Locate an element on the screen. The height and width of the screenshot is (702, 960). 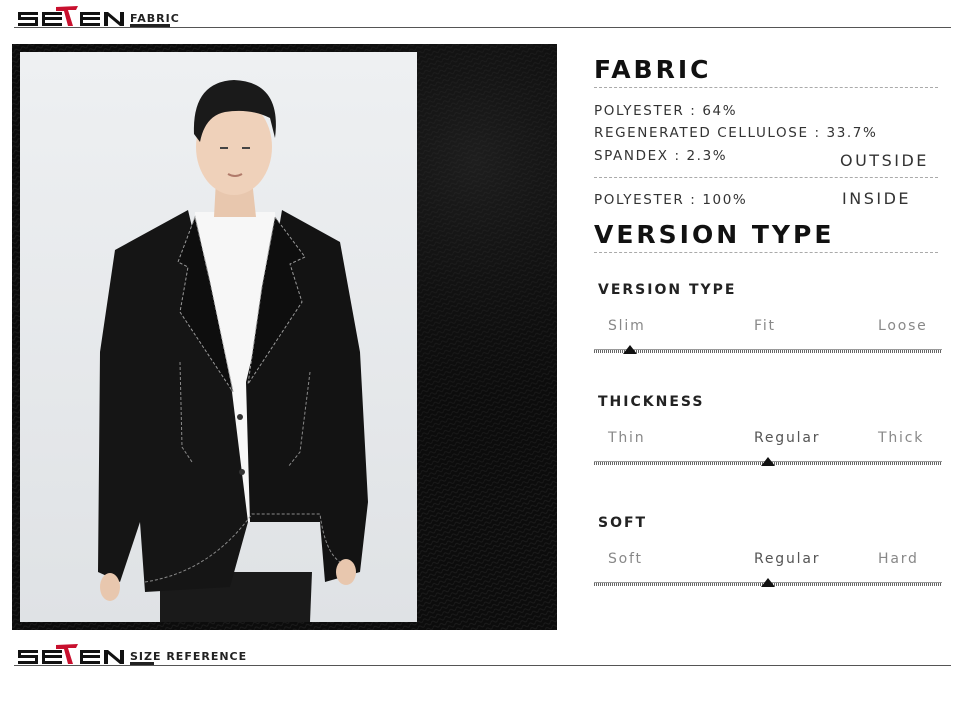
scale-title: VERSION TYPE is located at coordinates (667, 290).